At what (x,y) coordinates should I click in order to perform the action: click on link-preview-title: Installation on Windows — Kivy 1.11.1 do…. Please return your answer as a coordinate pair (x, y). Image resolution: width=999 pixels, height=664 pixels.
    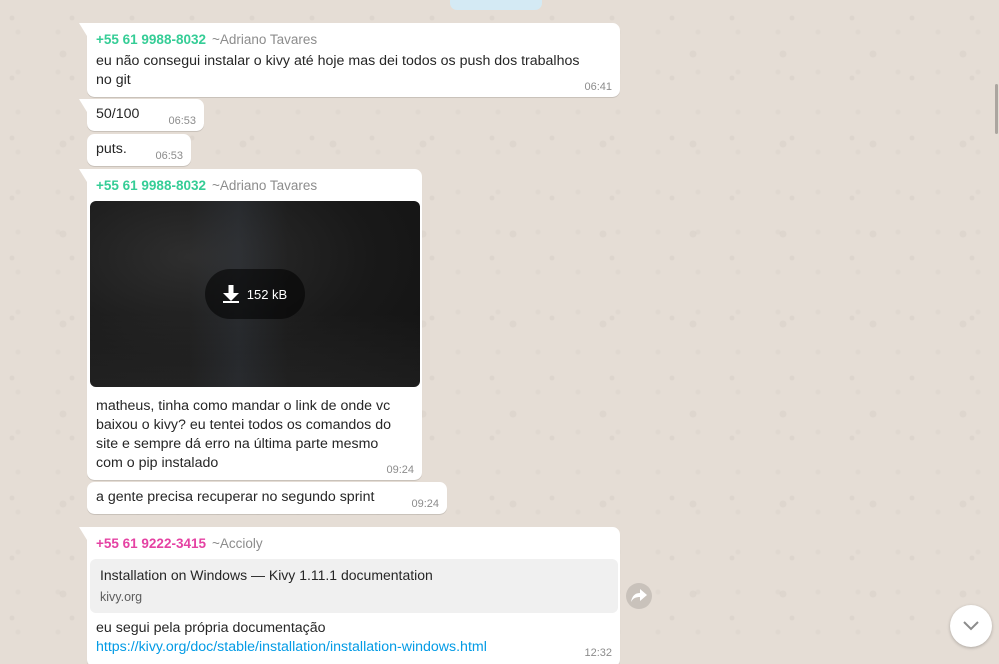
    Looking at the image, I should click on (266, 575).